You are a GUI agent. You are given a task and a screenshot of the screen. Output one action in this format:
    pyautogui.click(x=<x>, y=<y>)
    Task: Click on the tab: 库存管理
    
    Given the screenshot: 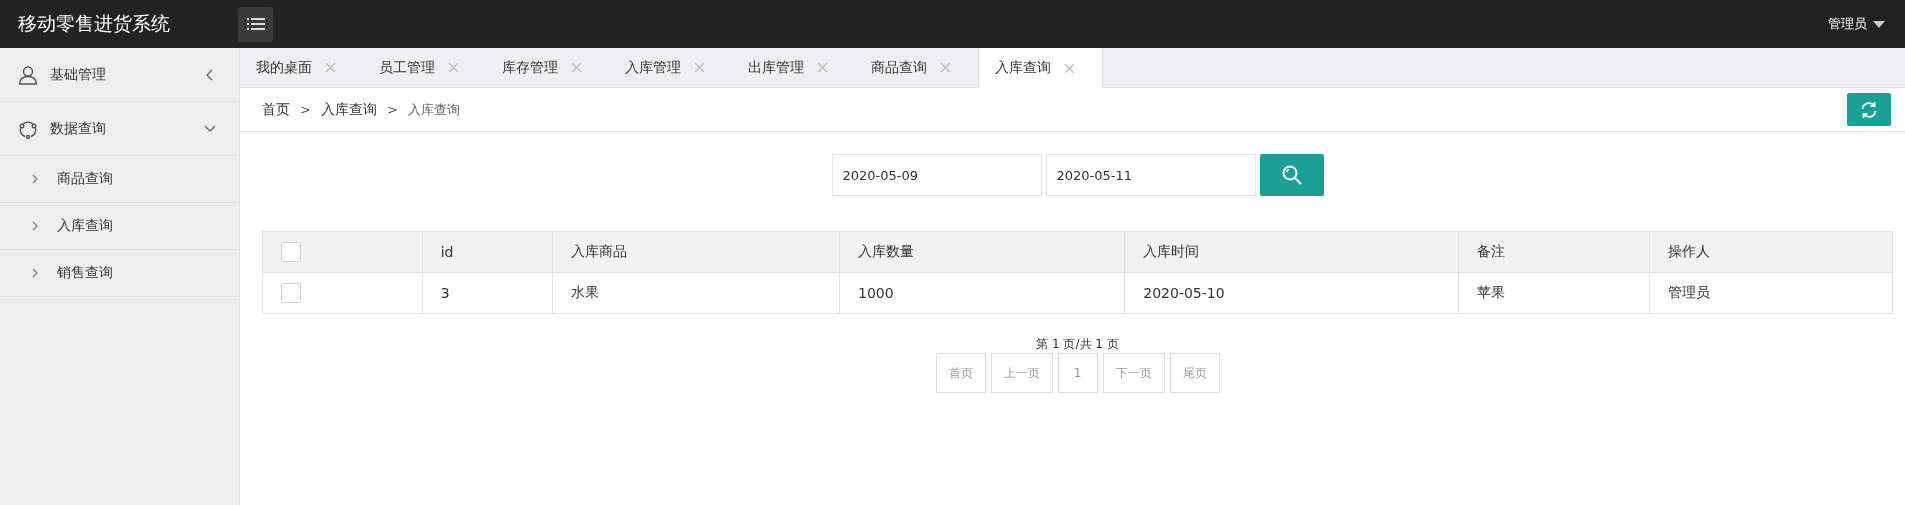 What is the action you would take?
    pyautogui.click(x=547, y=67)
    